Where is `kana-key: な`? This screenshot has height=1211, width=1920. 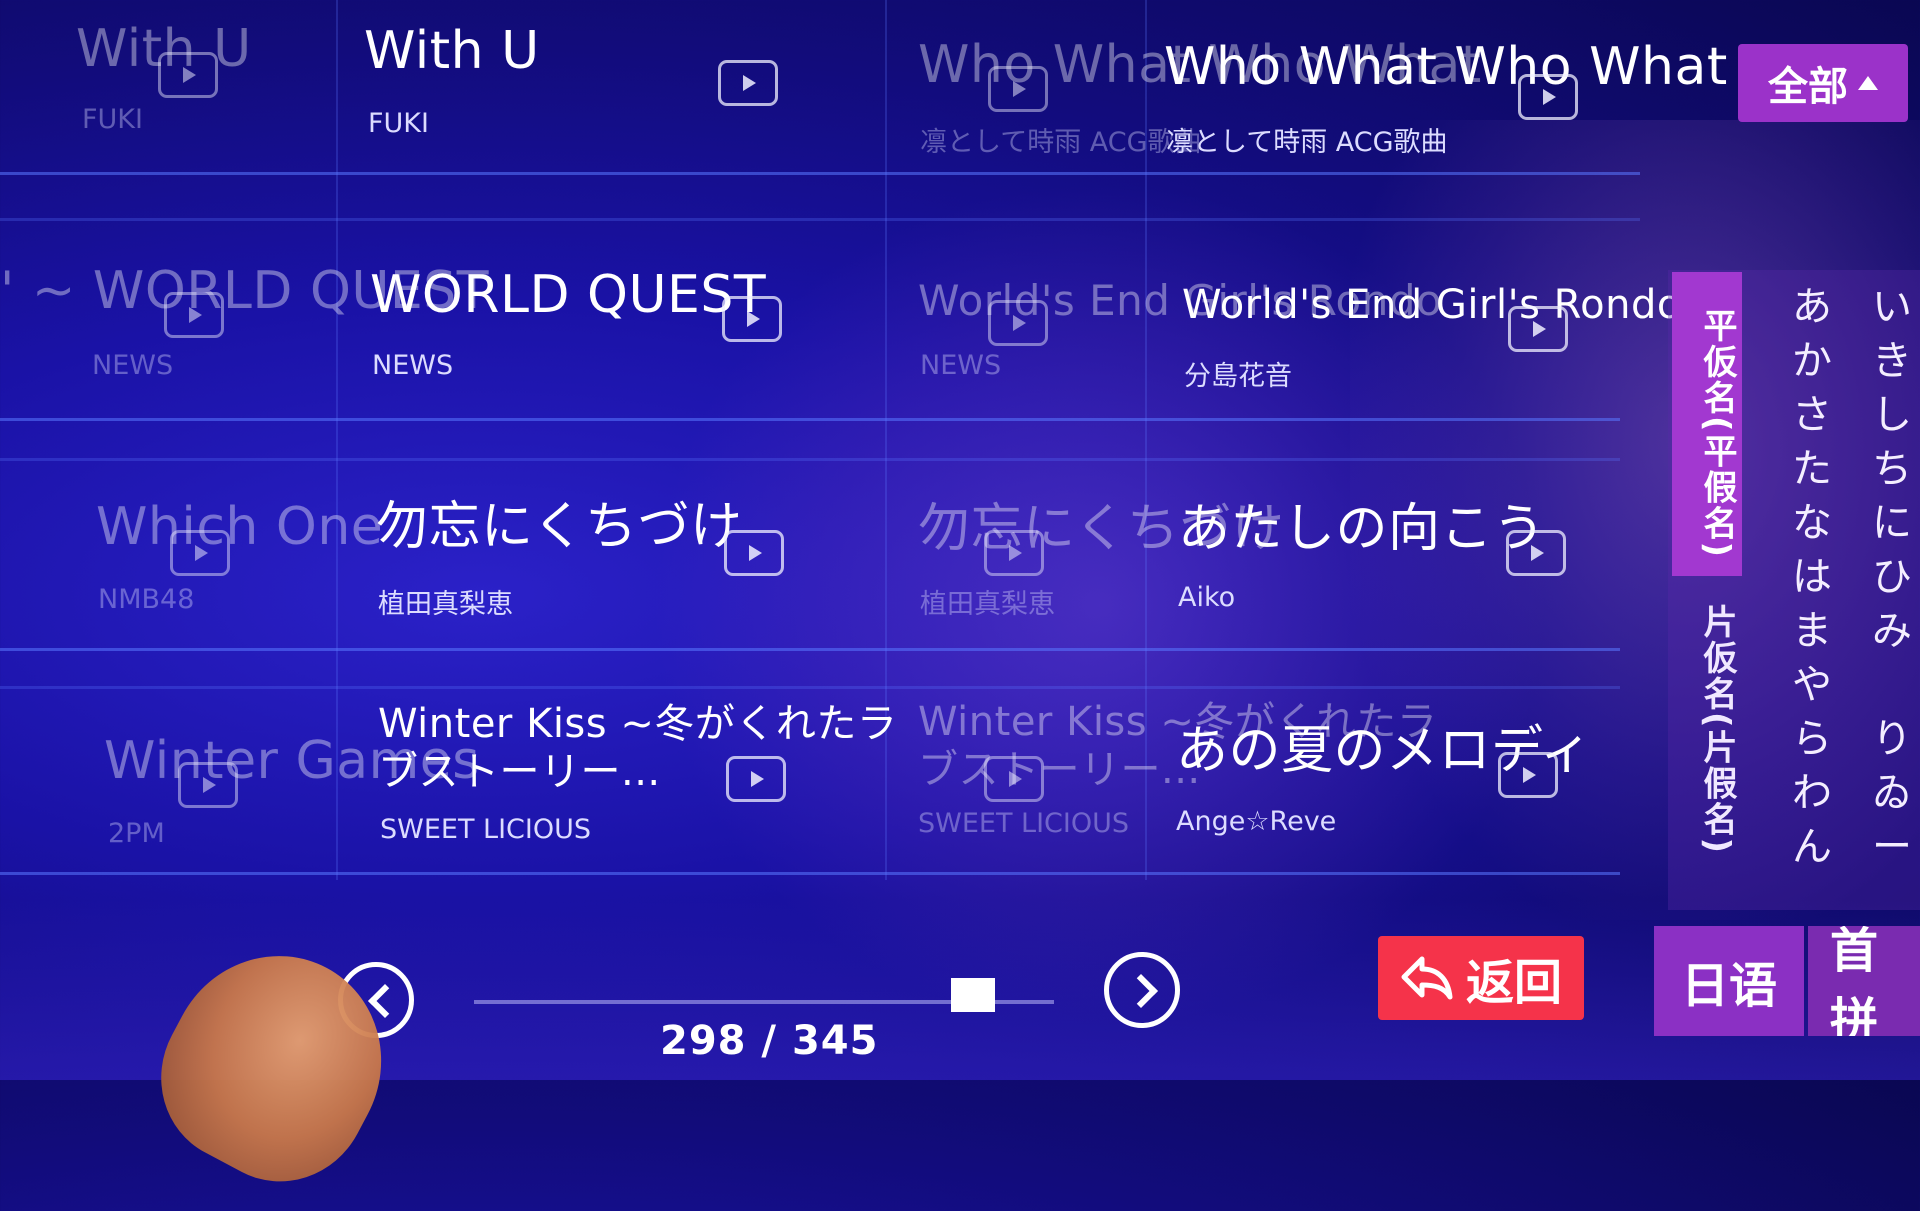
kana-key: な is located at coordinates (1812, 523).